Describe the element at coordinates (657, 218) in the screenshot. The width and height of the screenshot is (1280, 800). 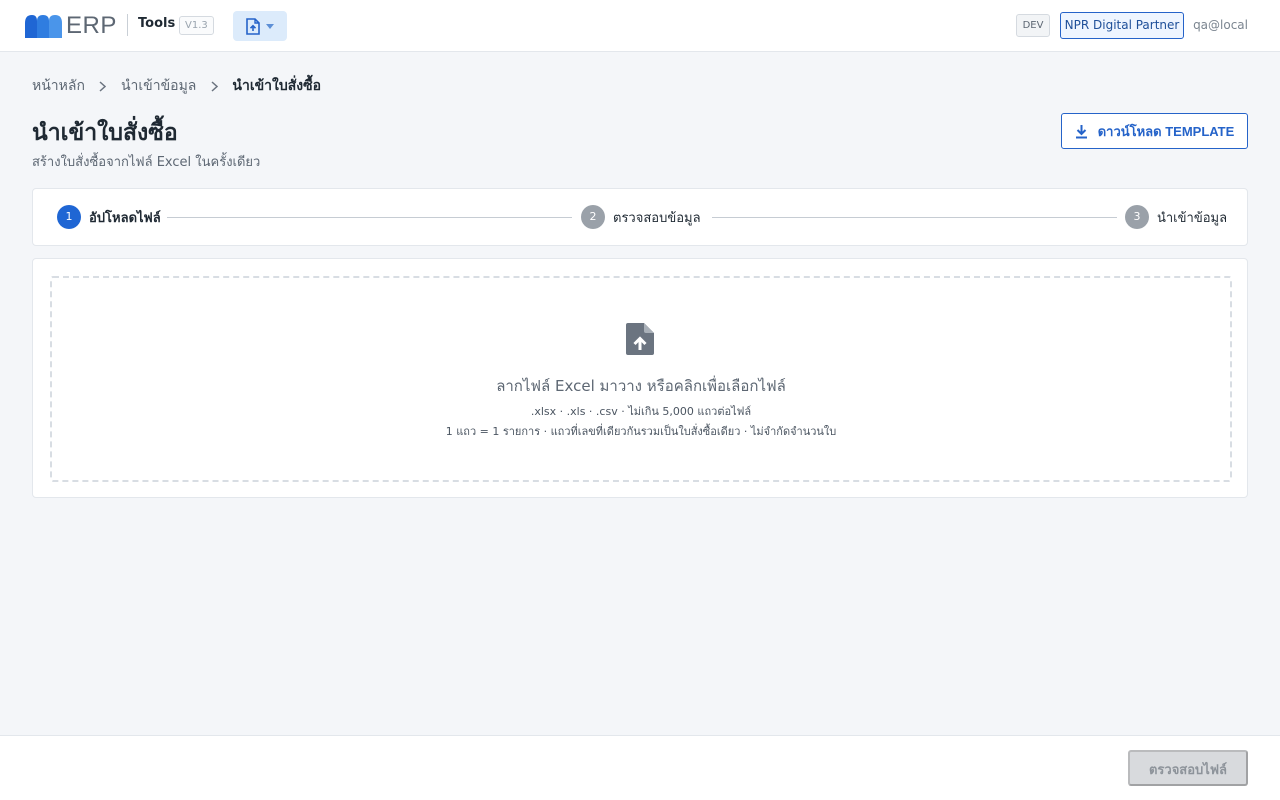
I see `step-label: ตรวจสอบข้อมูล` at that location.